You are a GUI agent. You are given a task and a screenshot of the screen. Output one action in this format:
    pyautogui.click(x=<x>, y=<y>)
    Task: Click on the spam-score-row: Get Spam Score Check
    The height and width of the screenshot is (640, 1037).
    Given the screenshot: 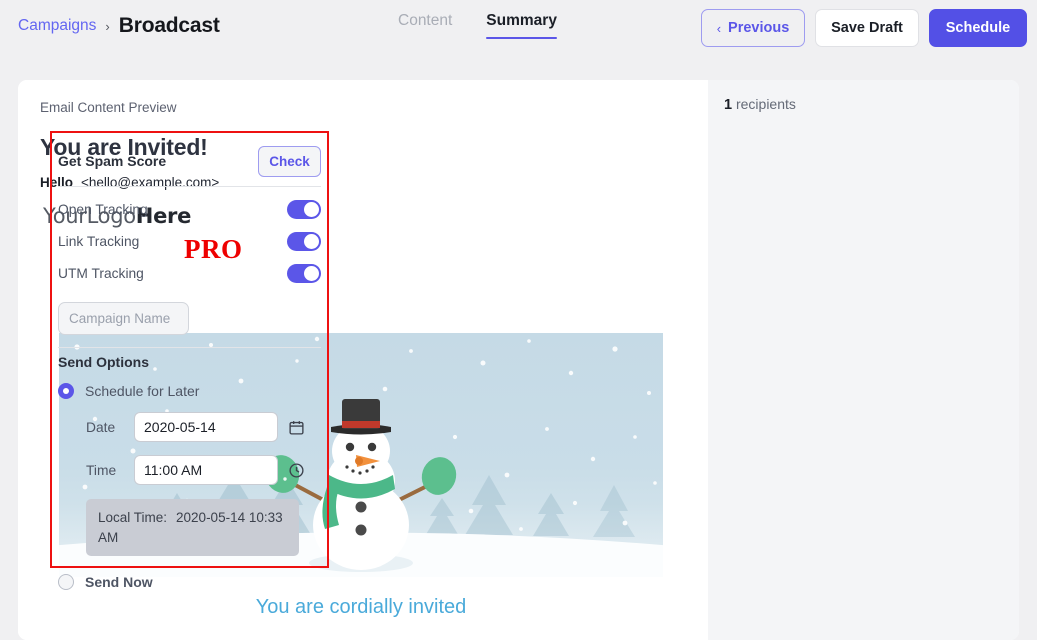 What is the action you would take?
    pyautogui.click(x=189, y=161)
    